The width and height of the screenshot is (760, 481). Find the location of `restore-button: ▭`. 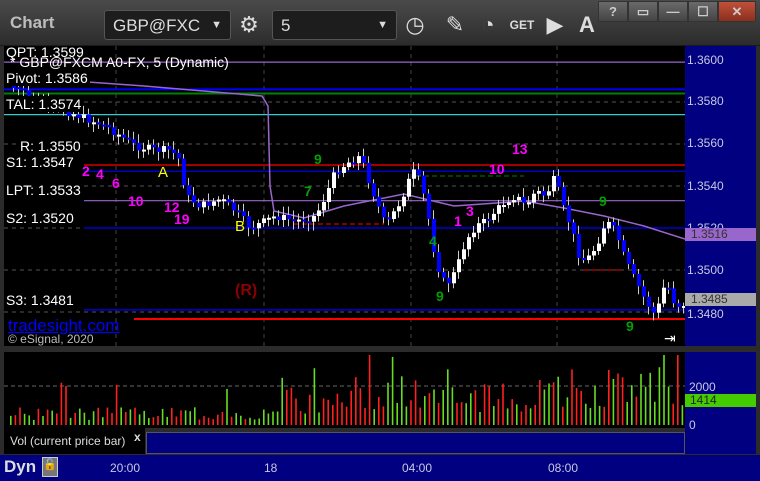

restore-button: ▭ is located at coordinates (643, 11).